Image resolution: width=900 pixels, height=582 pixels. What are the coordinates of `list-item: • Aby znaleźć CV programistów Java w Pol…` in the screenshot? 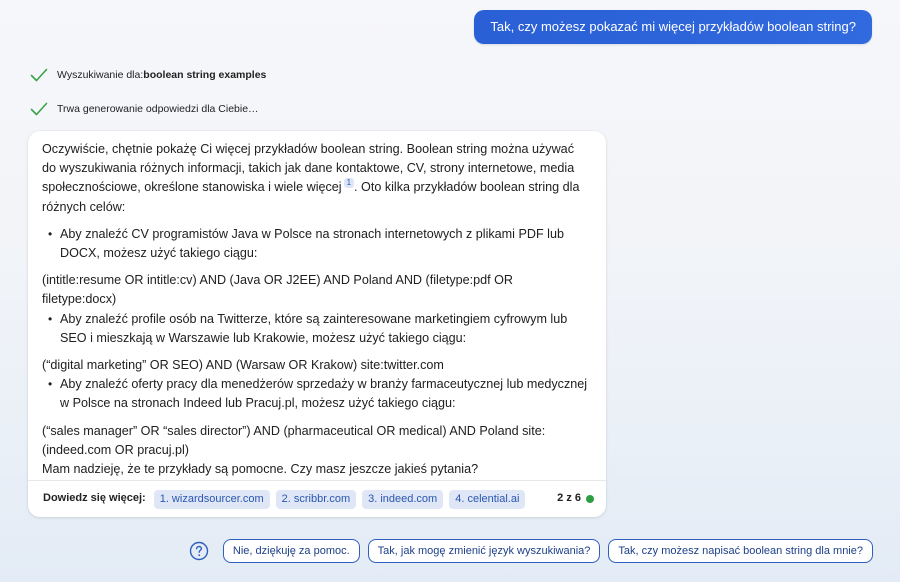 It's located at (319, 244).